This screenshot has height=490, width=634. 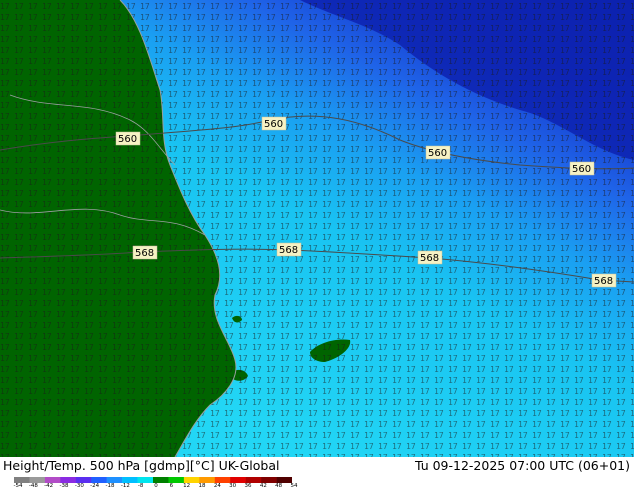 I want to click on color-scale-tick-label: 48, so click(x=279, y=486).